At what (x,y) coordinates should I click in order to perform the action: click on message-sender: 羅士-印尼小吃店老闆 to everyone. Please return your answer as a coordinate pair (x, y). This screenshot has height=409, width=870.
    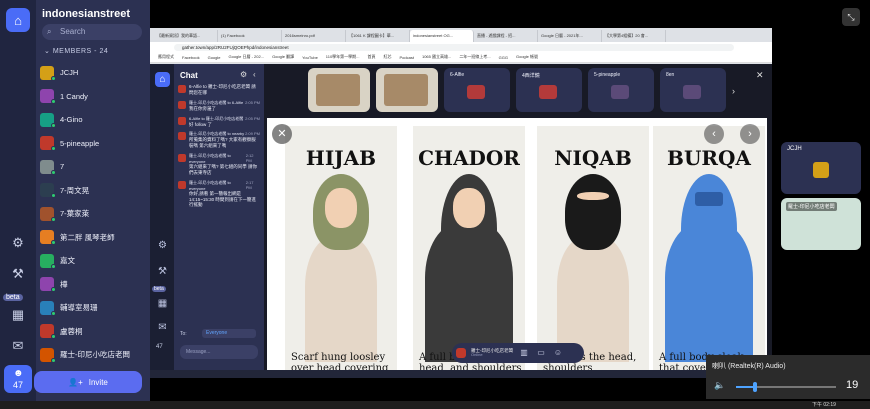
    Looking at the image, I should click on (210, 159).